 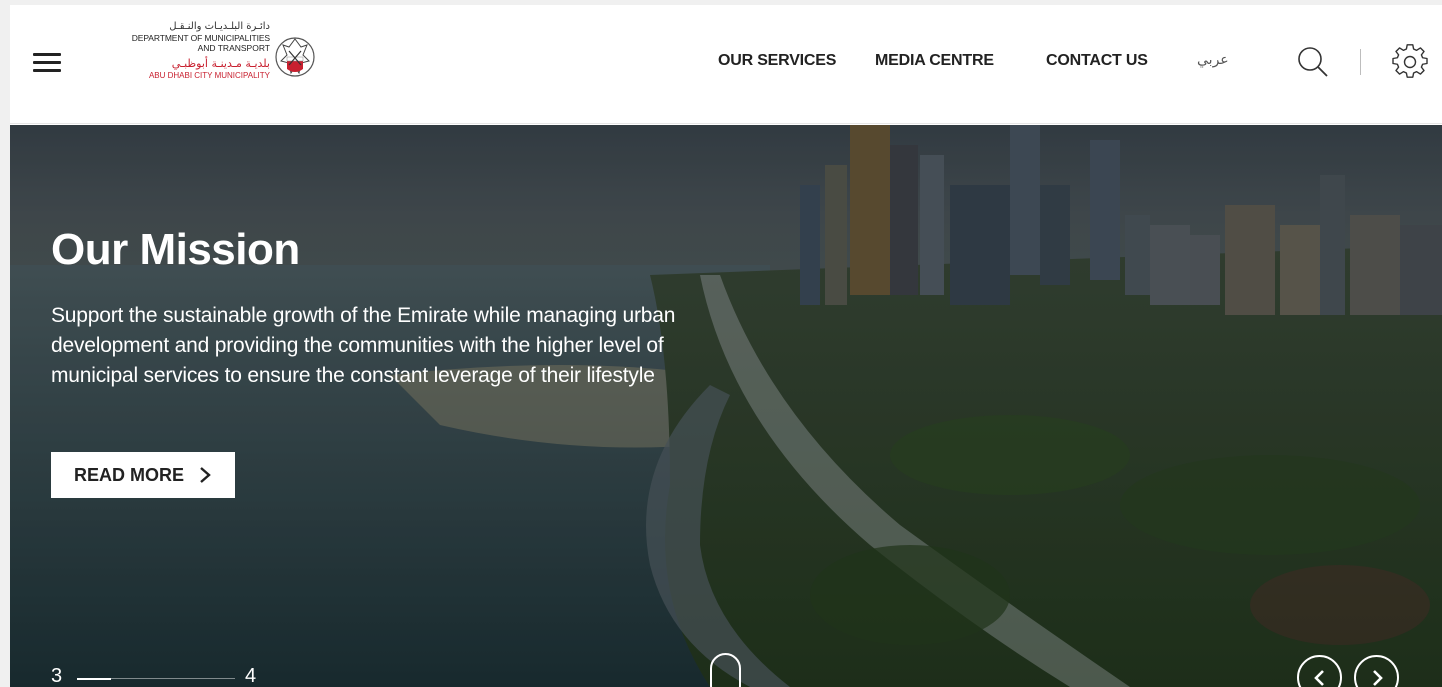 I want to click on chevron-left-icon, so click(x=1319, y=678).